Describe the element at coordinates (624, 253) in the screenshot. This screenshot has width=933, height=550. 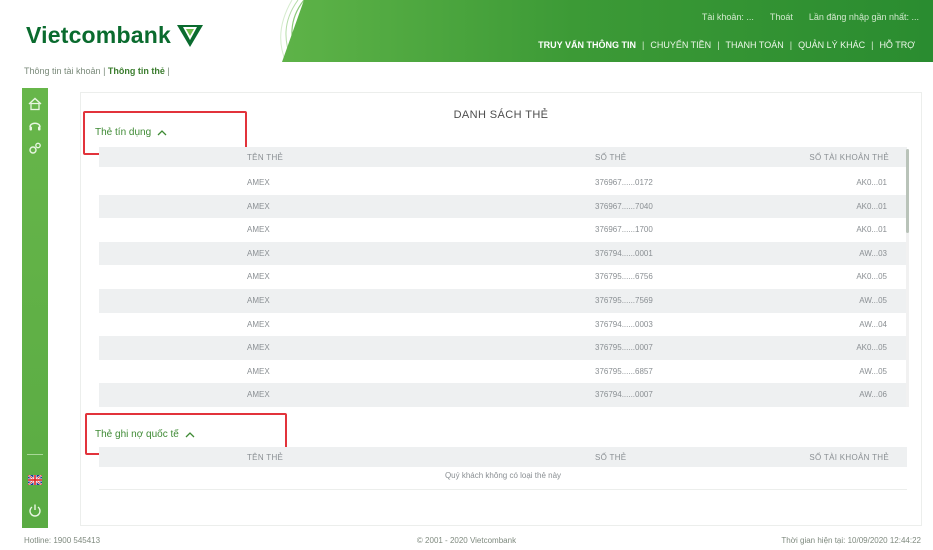
I see `card-number: 376794......0001` at that location.